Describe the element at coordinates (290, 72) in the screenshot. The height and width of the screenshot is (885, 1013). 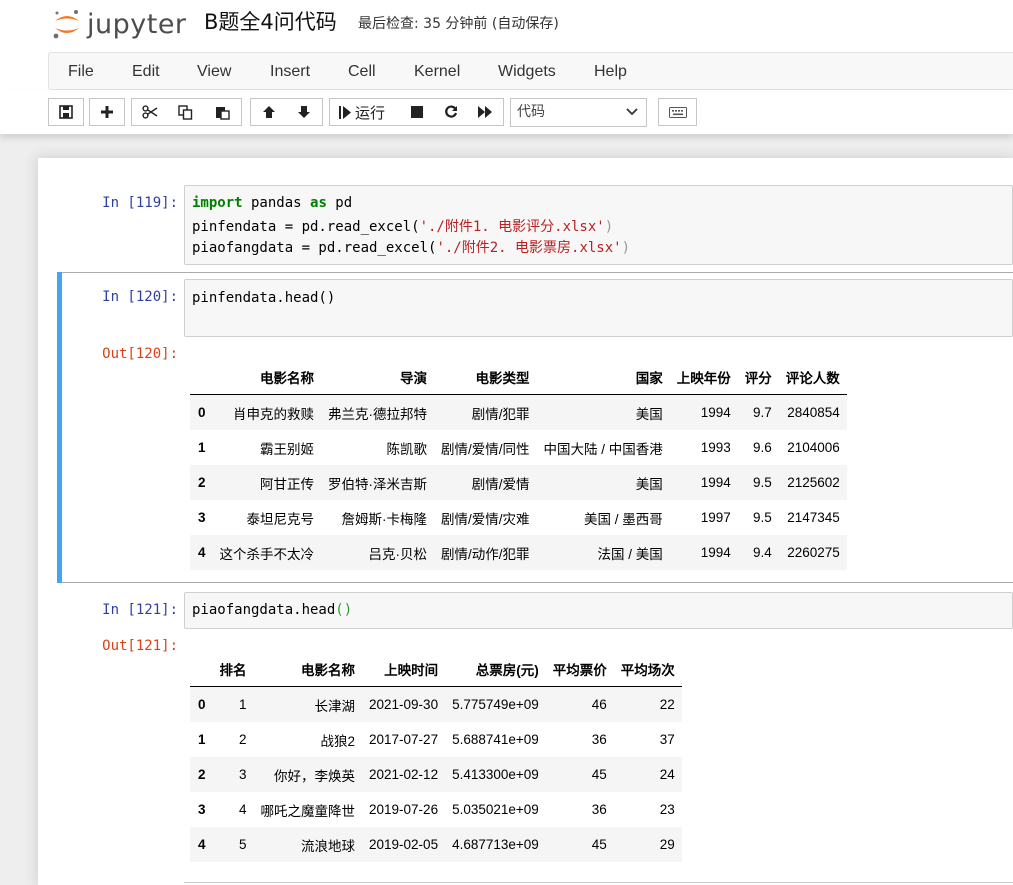
I see `menu-insert: Insert` at that location.